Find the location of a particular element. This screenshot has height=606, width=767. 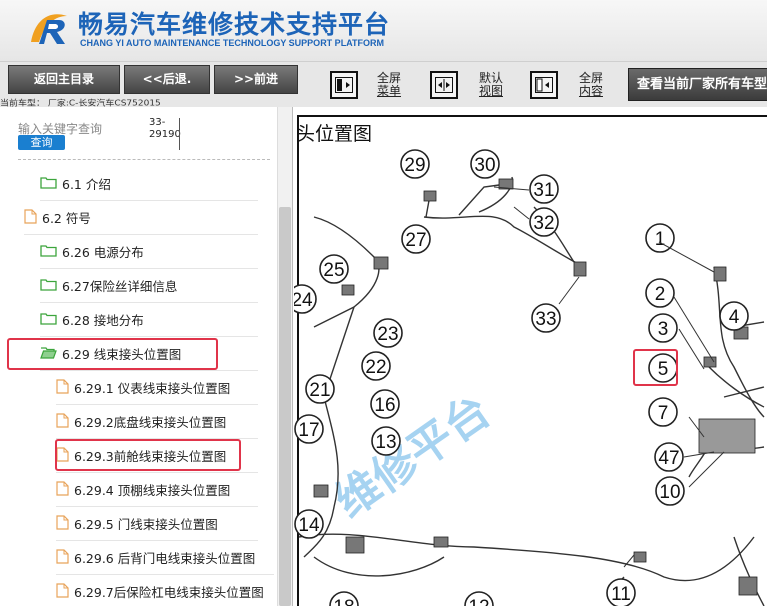

callout-number: 7 is located at coordinates (663, 413).